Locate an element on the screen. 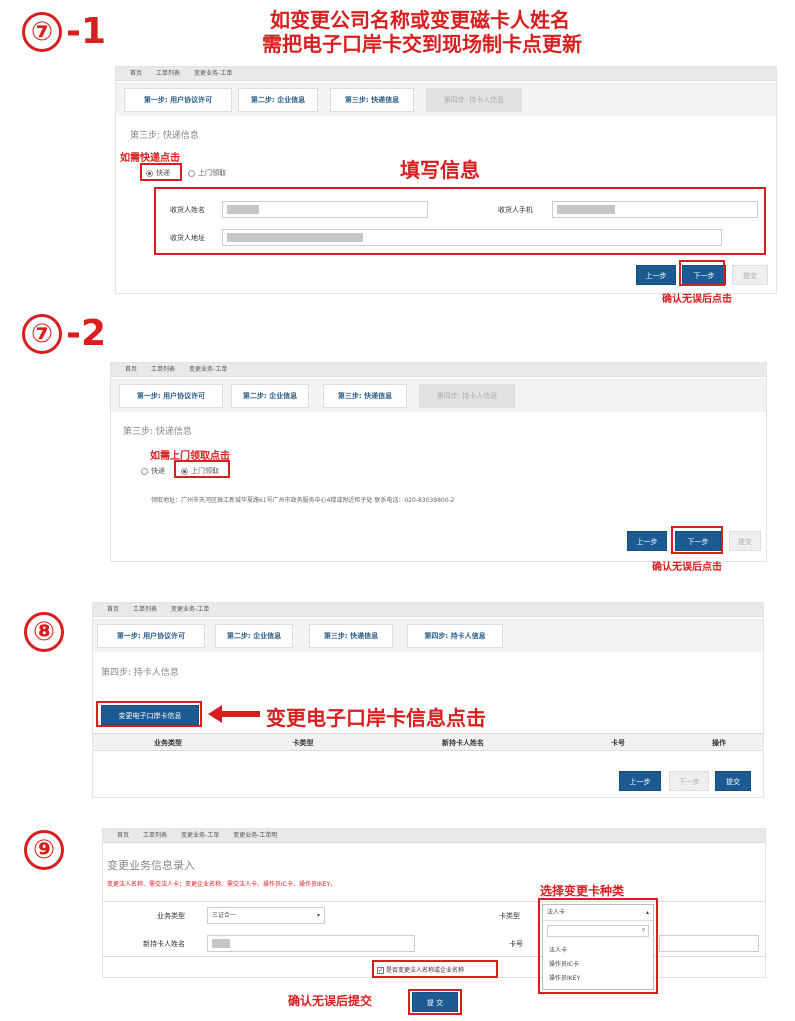 This screenshot has height=1021, width=795. col-card-type: 卡类型 is located at coordinates (303, 743).